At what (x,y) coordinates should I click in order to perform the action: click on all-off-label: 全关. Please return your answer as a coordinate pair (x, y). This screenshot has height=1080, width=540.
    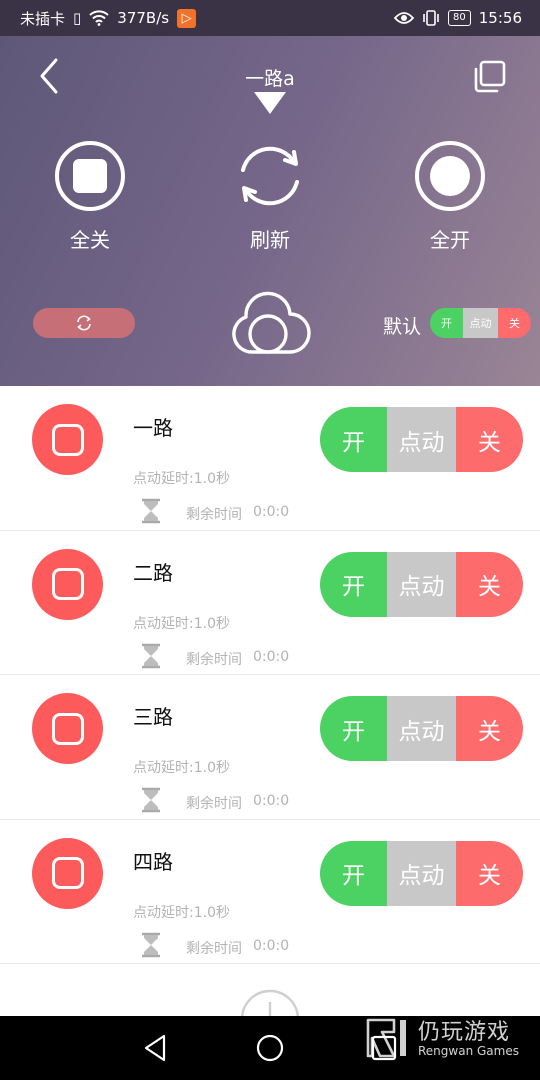
    Looking at the image, I should click on (90, 240).